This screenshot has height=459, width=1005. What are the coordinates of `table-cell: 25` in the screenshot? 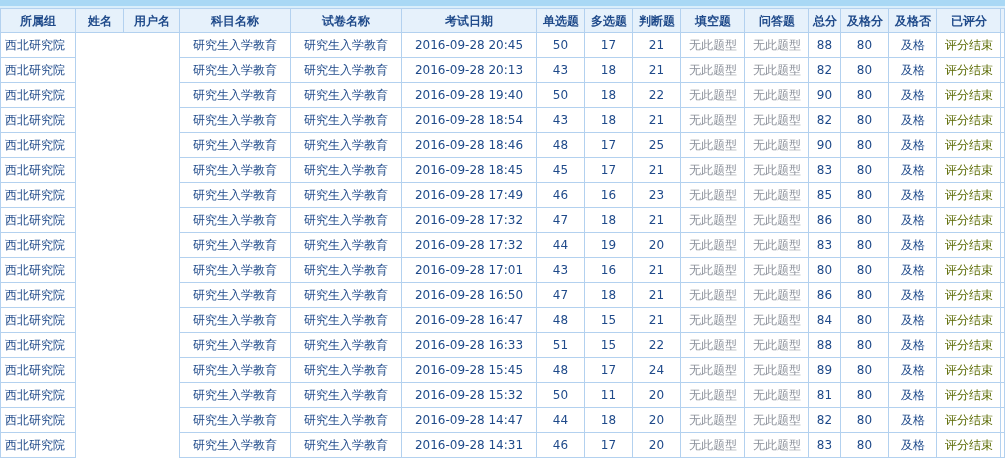 It's located at (656, 145).